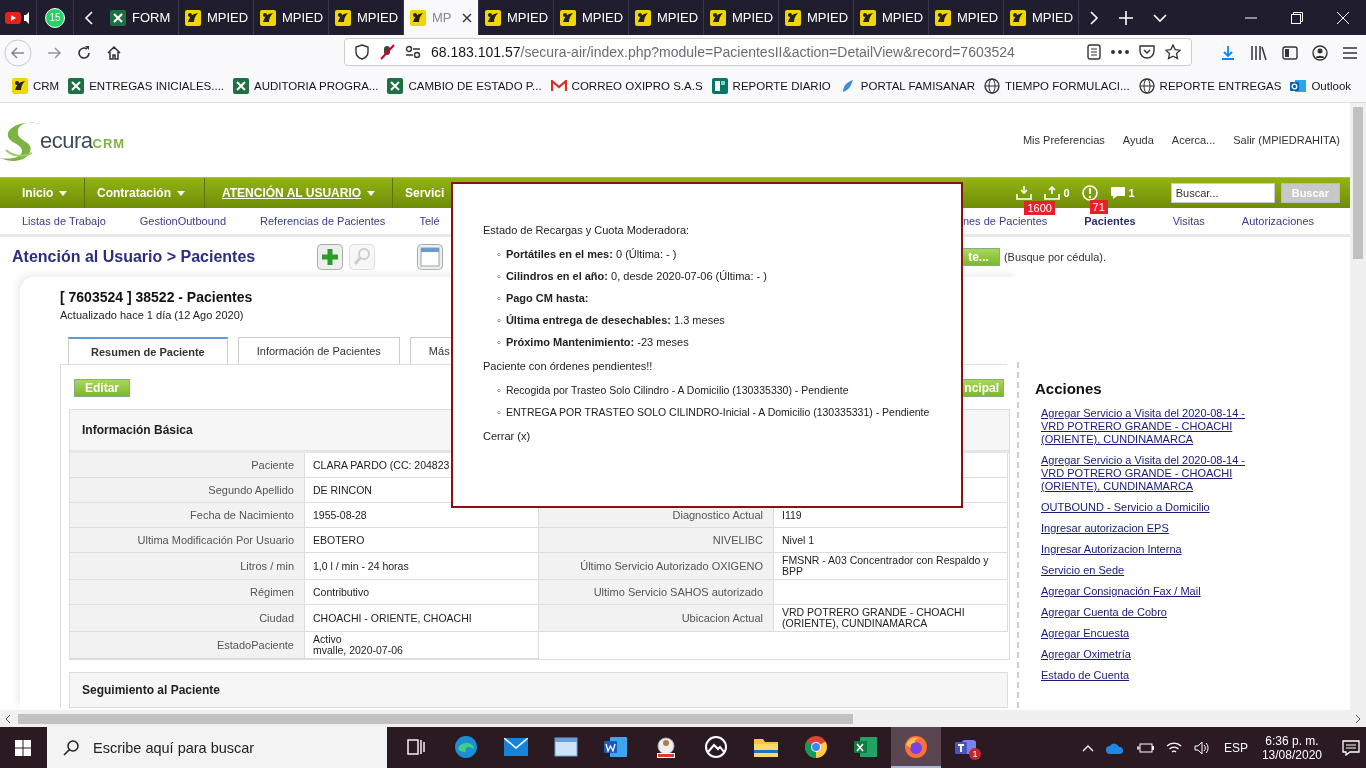  Describe the element at coordinates (1291, 747) in the screenshot. I see `clock: 6:36 p. m. 13/08/2020` at that location.